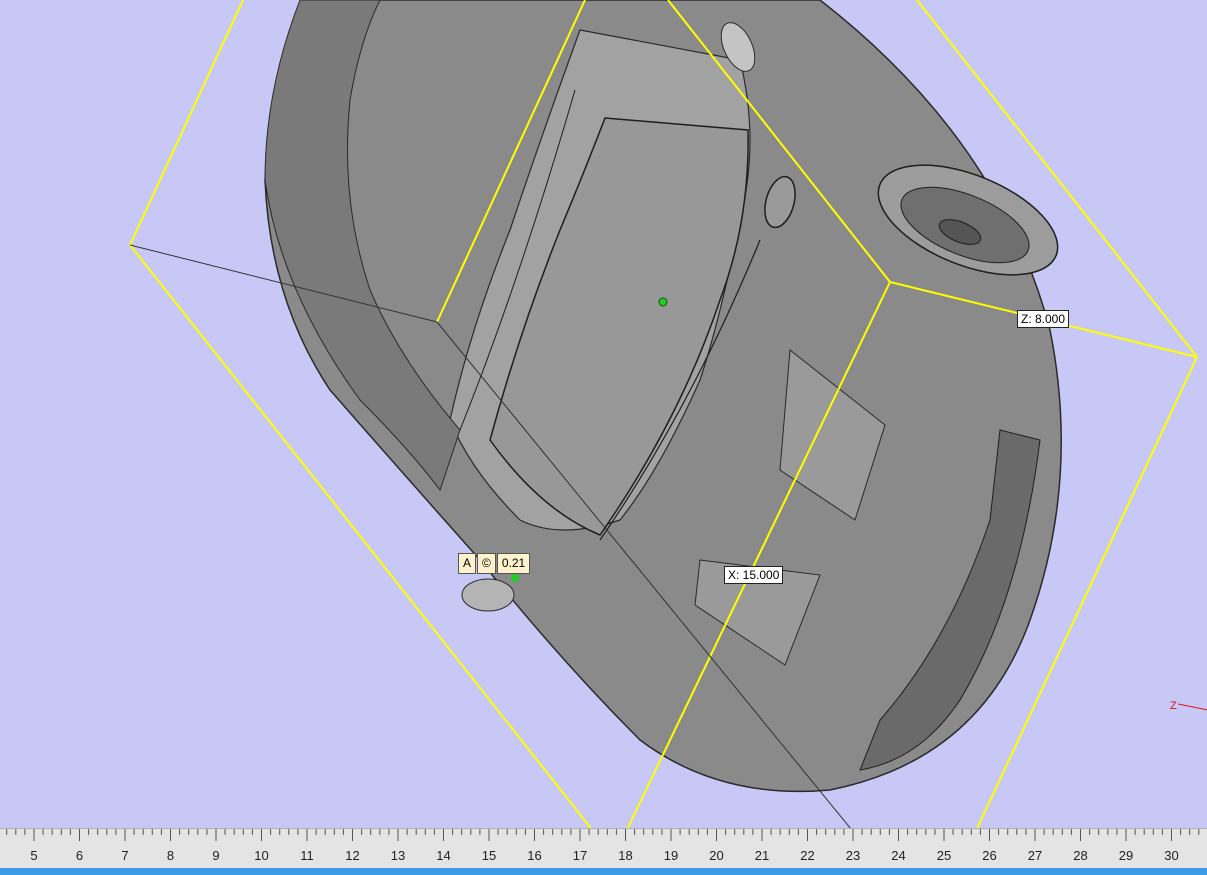  I want to click on status-strip, so click(603, 871).